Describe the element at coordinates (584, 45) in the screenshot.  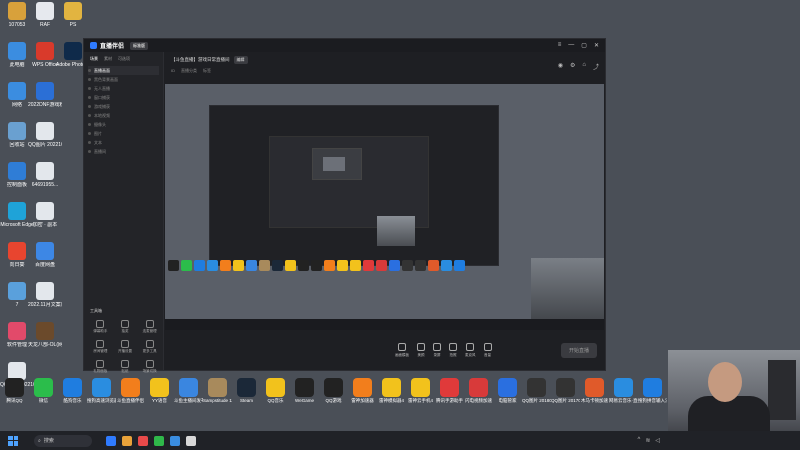
I see `maximize-icon: ▢` at that location.